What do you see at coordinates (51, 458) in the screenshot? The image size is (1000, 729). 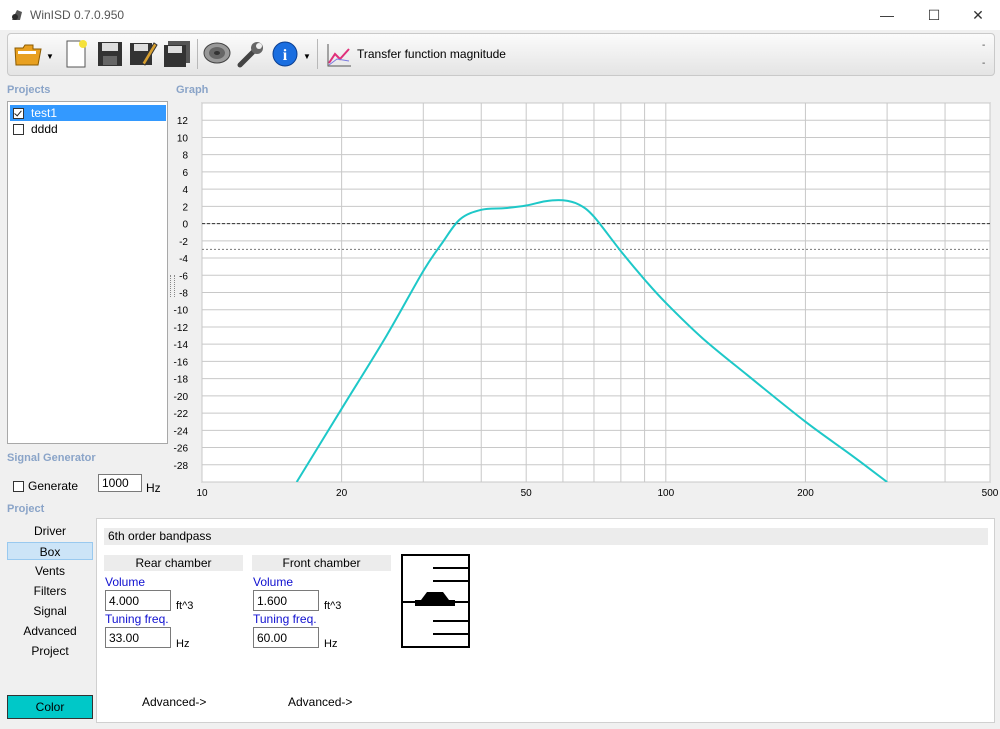 I see `signal-generator-header: Signal Generator` at bounding box center [51, 458].